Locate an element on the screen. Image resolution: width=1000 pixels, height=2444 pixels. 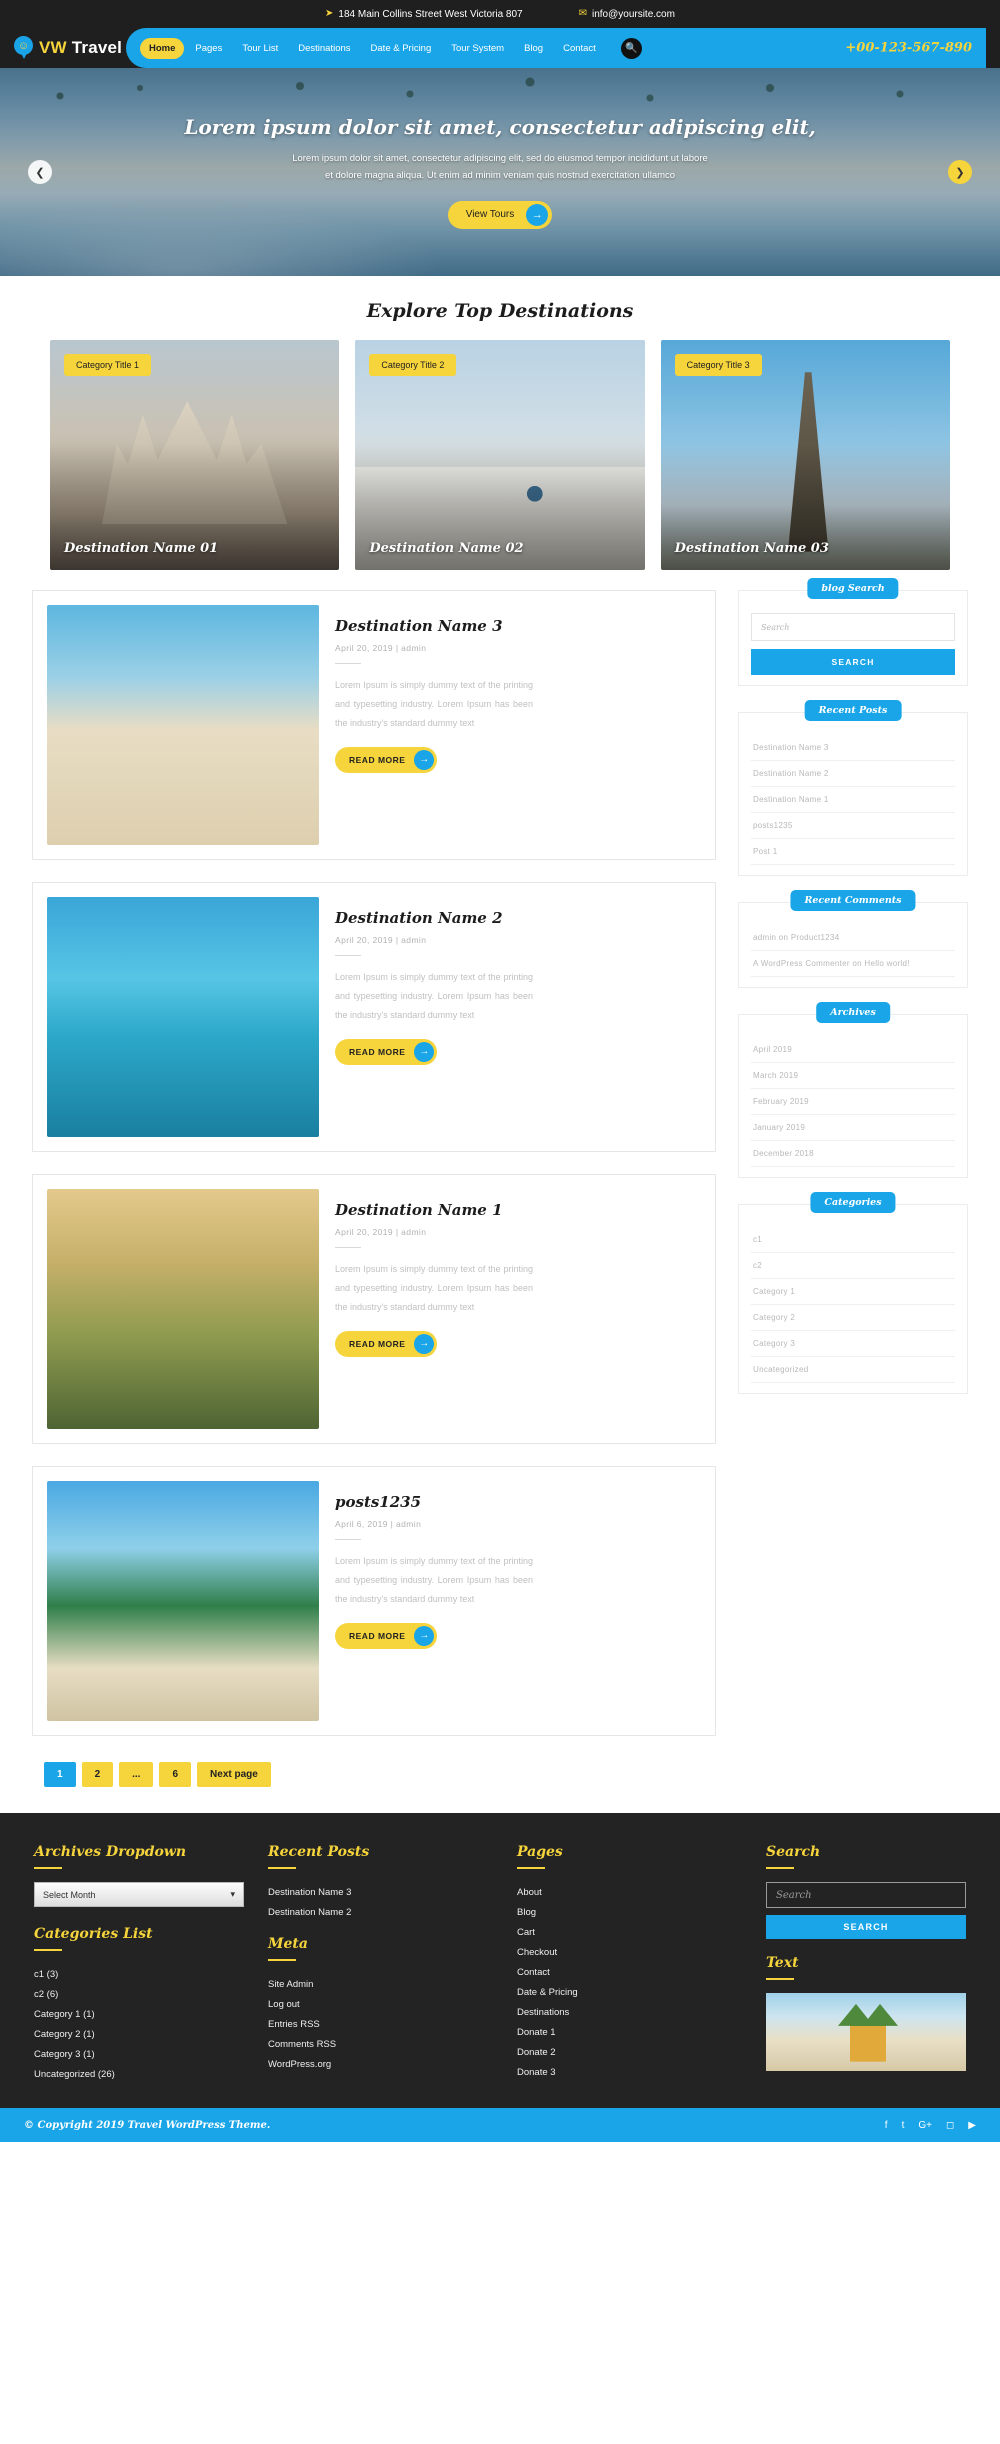
widget-title: Categories is located at coordinates (853, 1202).